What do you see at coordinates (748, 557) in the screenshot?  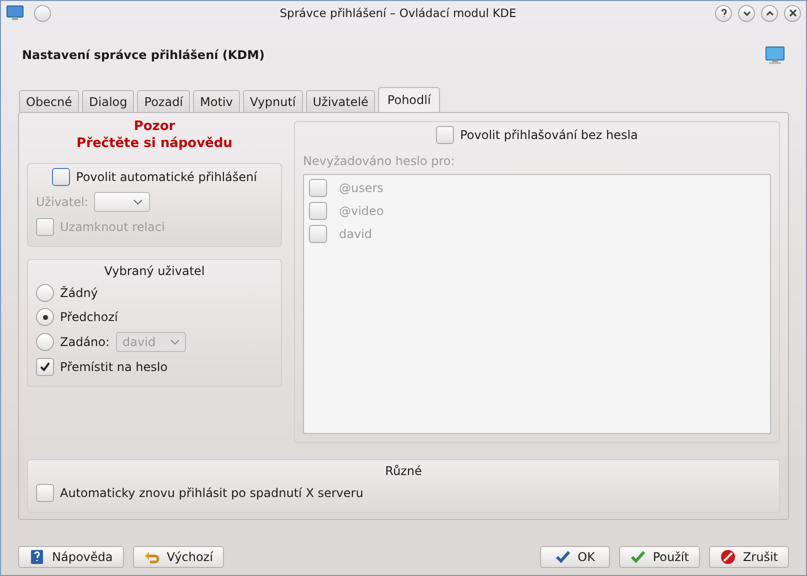 I see `dialog-button: Zrušit` at bounding box center [748, 557].